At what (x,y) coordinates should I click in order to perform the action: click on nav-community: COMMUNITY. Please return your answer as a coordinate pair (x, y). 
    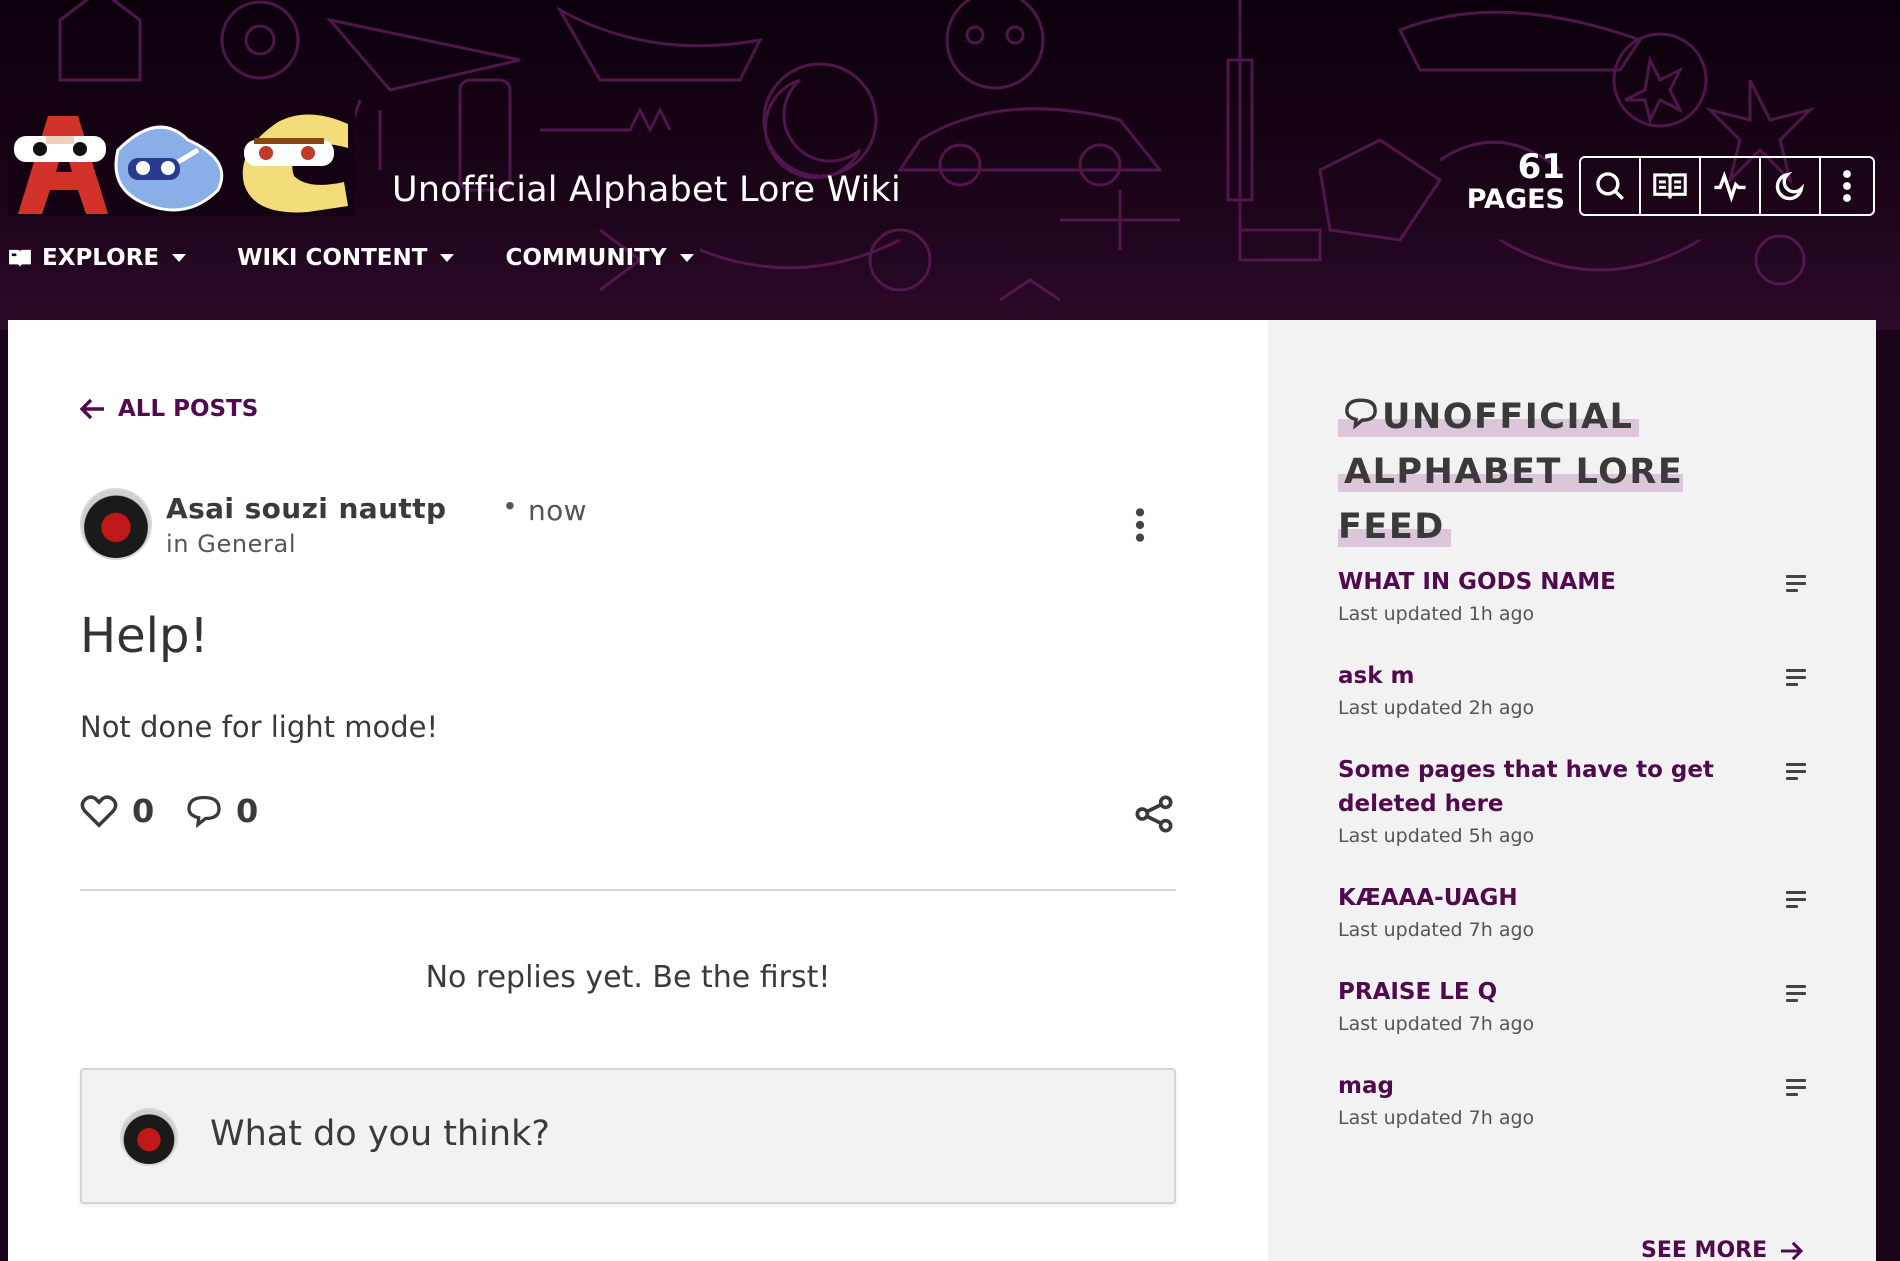
    Looking at the image, I should click on (599, 258).